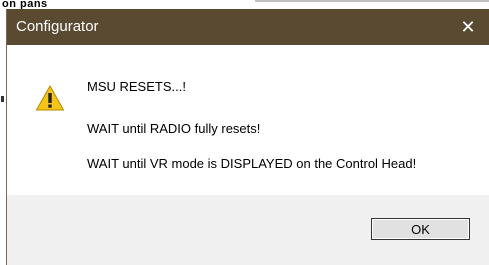 This screenshot has width=489, height=265. I want to click on message-line-2: WAIT until RADIO fully resets!, so click(174, 128).